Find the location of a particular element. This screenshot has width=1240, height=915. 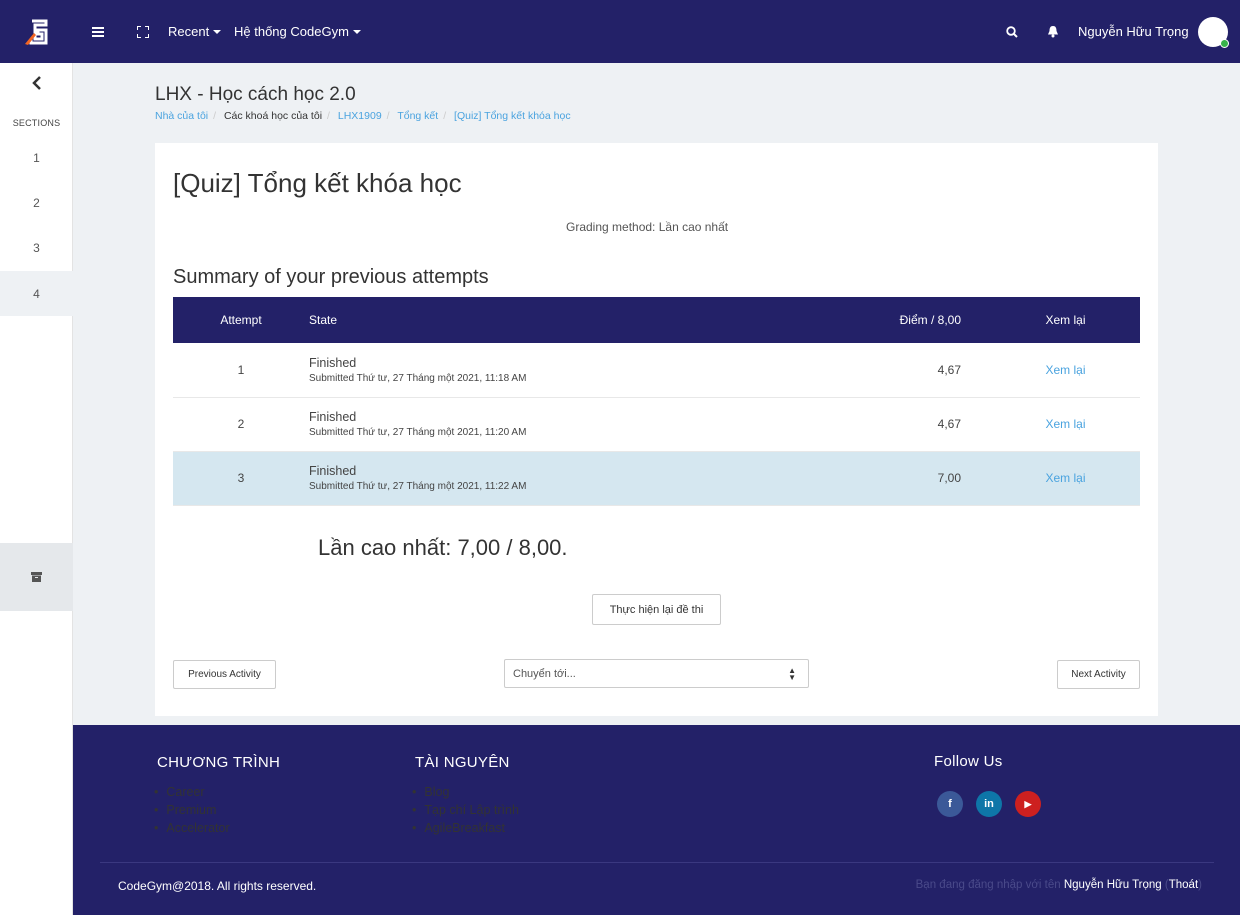

hamburger-menu-icon is located at coordinates (98, 31).